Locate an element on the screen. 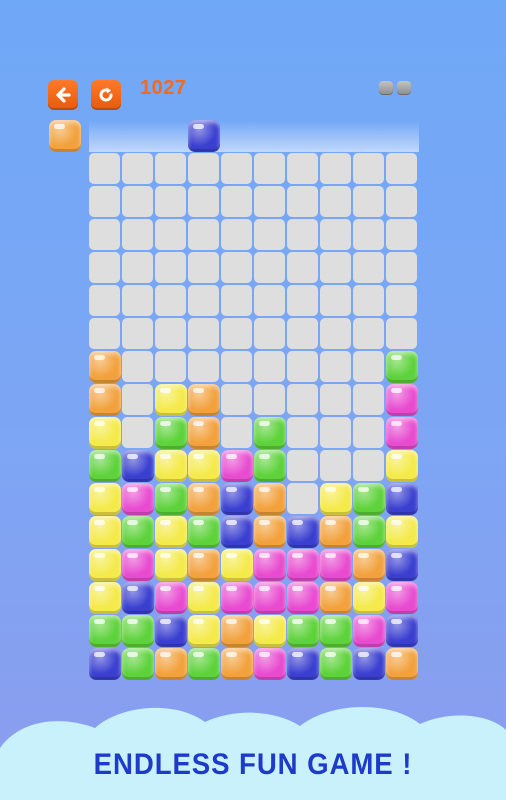 This screenshot has width=506, height=800. pause-button is located at coordinates (395, 88).